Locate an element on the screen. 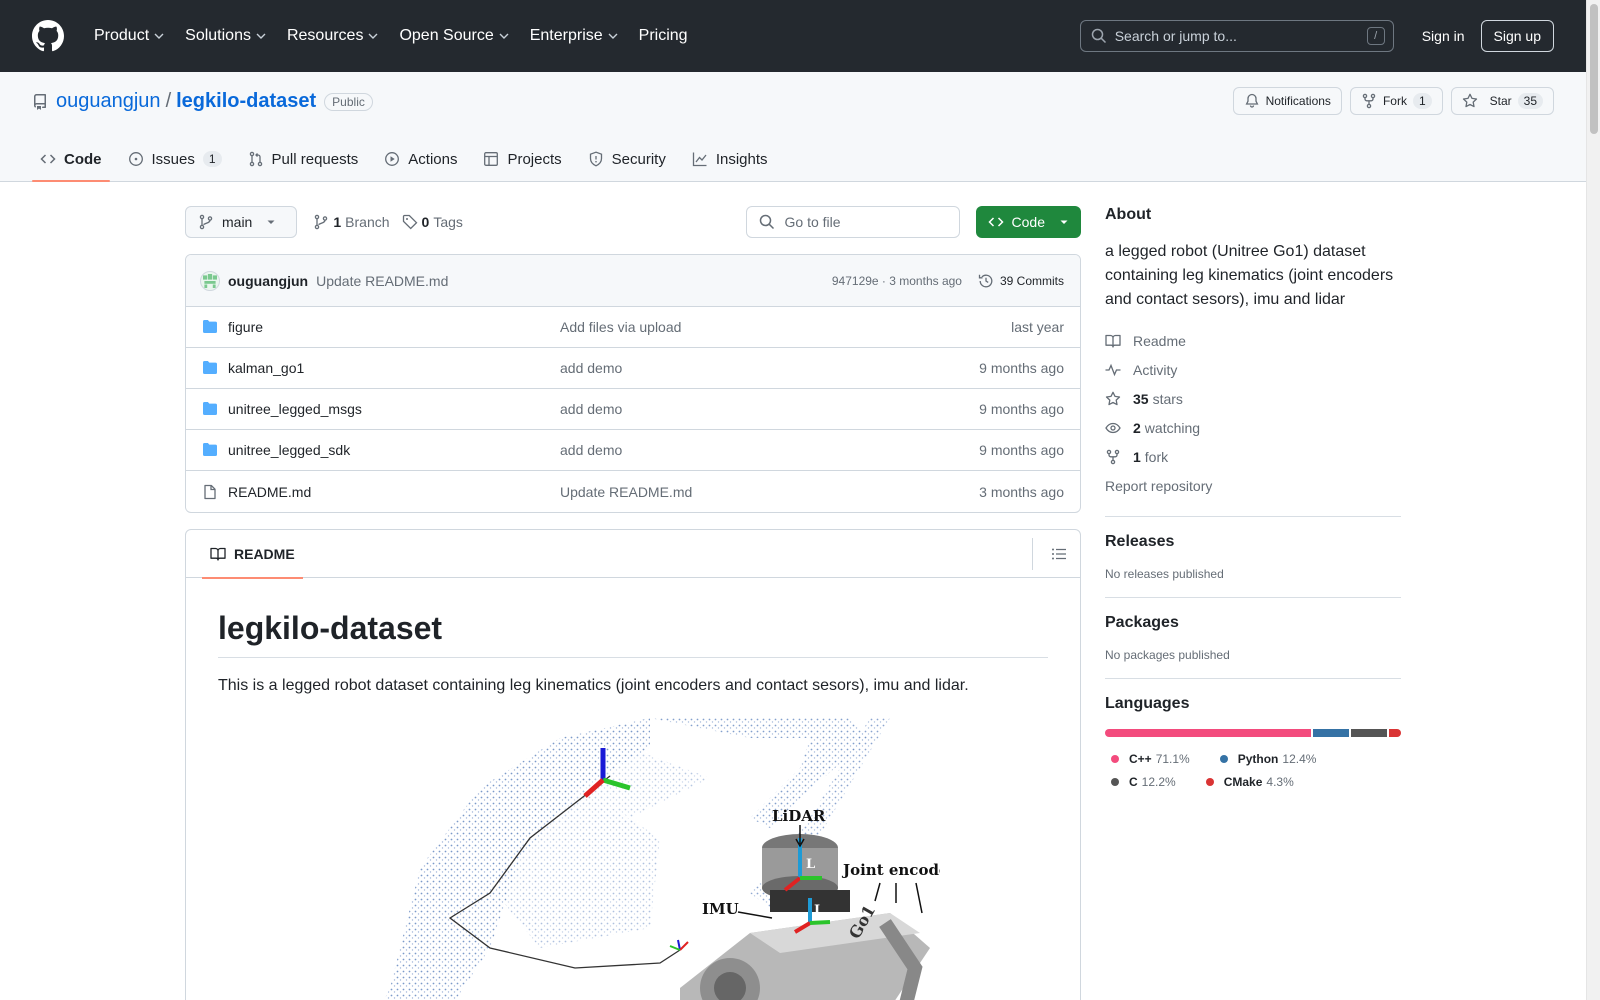  releases-empty-text: No releases published is located at coordinates (1164, 574).